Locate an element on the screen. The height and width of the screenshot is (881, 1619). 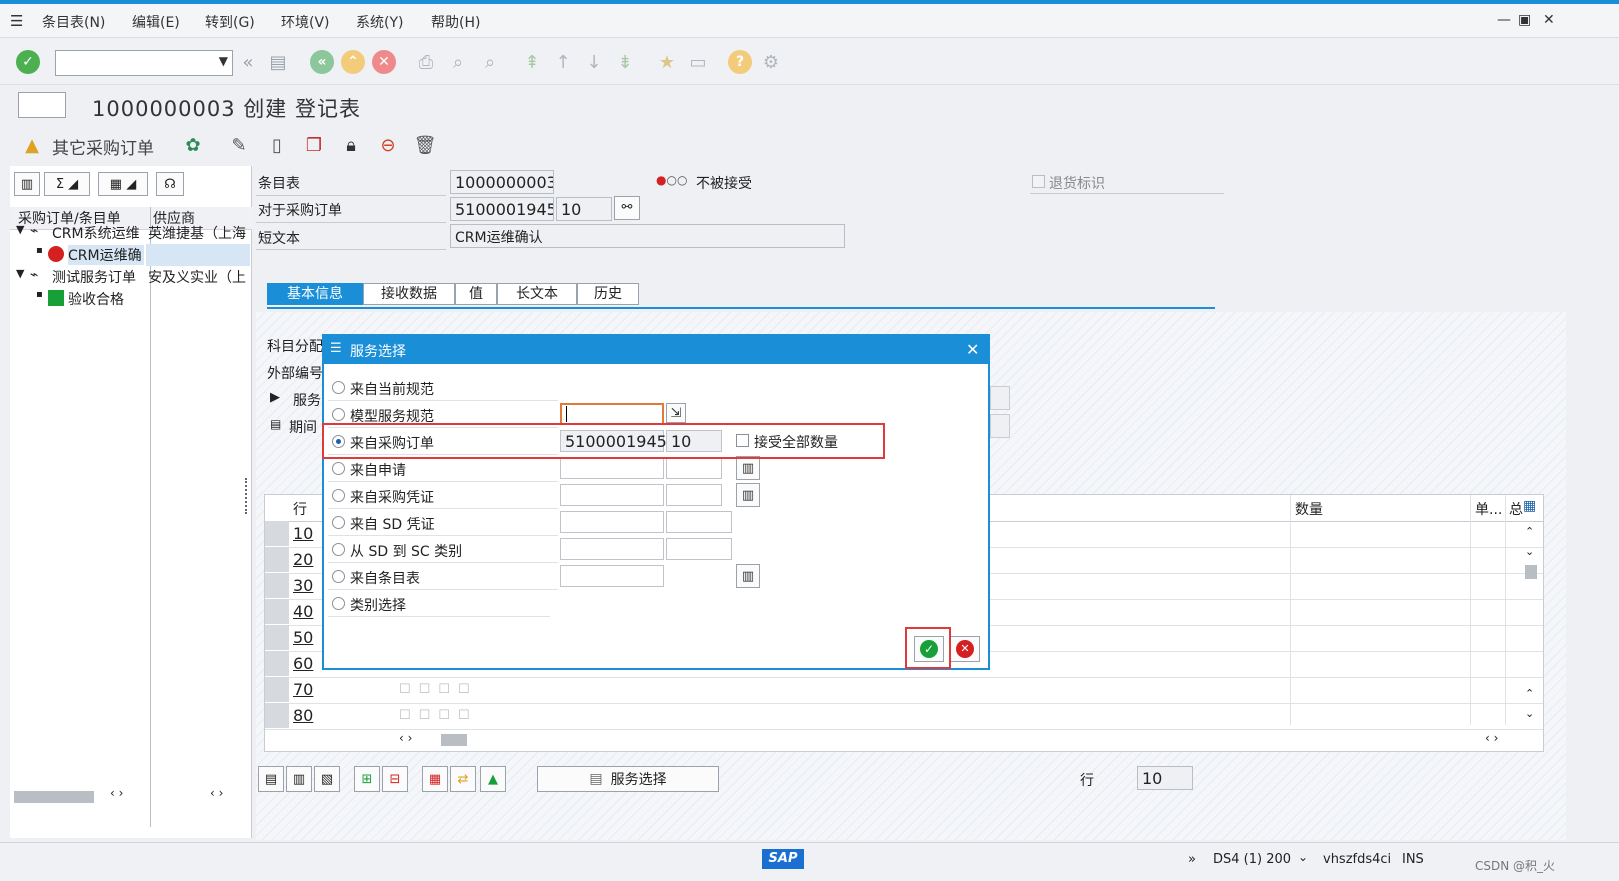
tree-node-entry-test: ▪ 验收合格 is located at coordinates (131, 299).